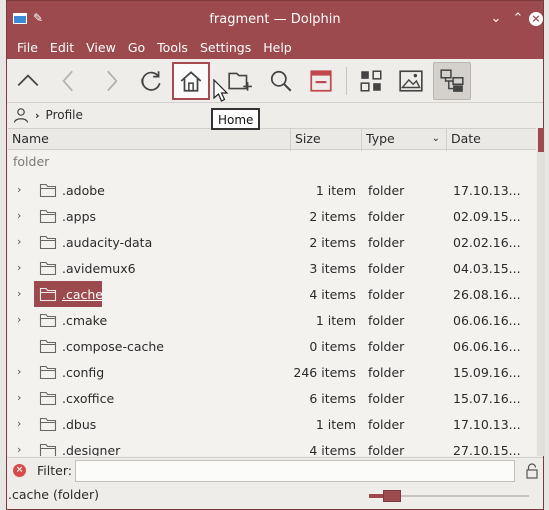 The image size is (549, 510). What do you see at coordinates (62, 48) in the screenshot?
I see `menu-edit: Edit` at bounding box center [62, 48].